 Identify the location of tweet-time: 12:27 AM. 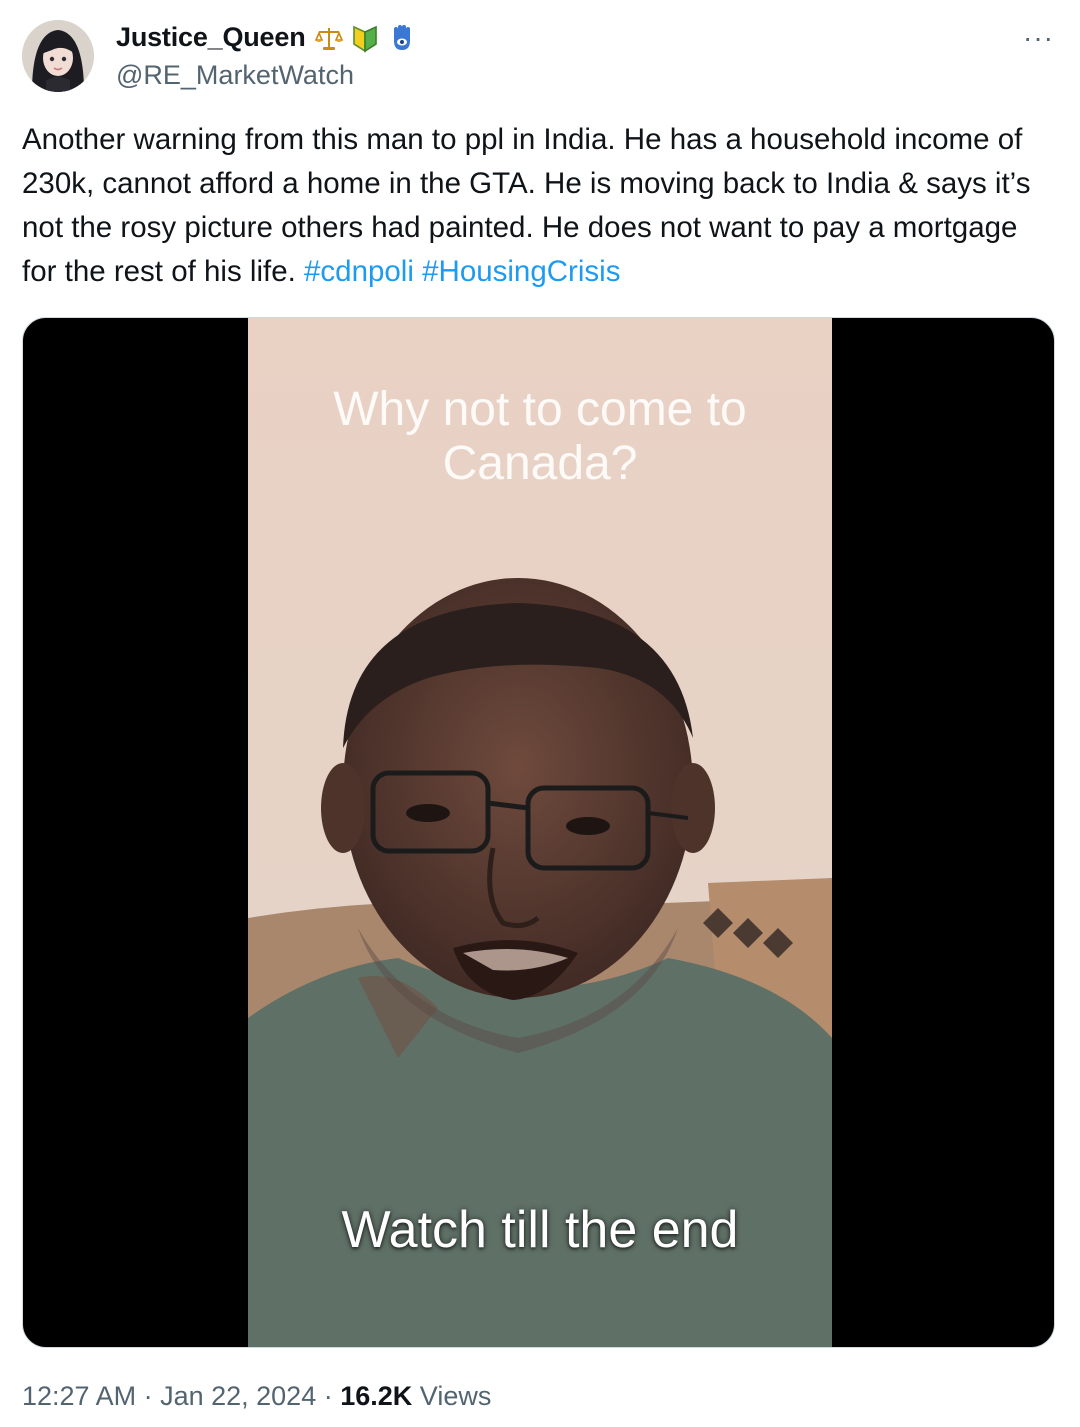
(79, 1396).